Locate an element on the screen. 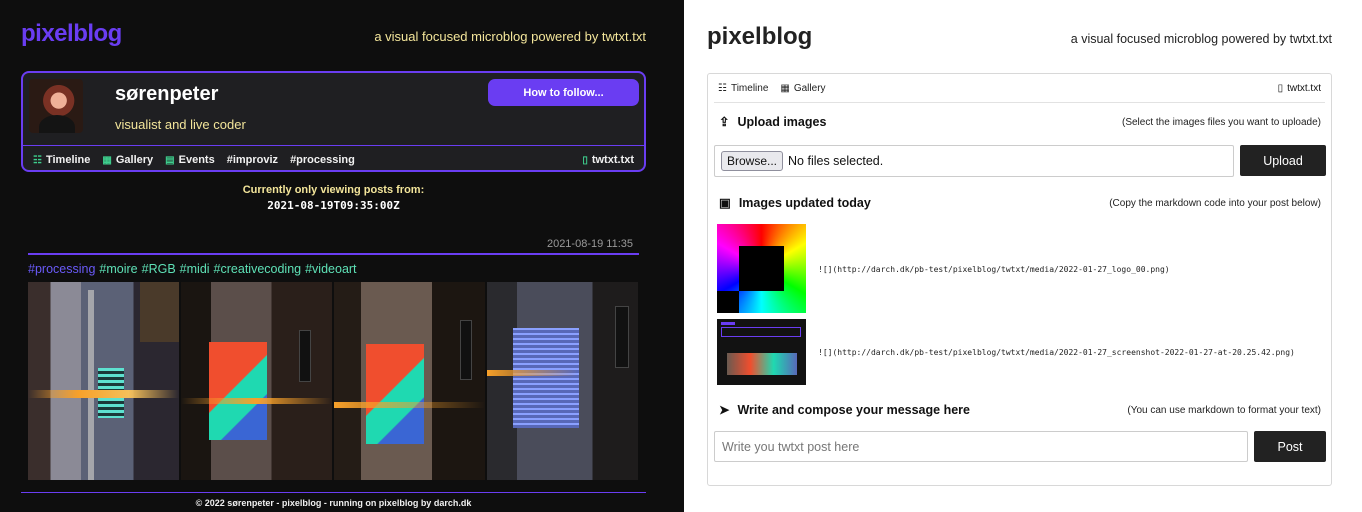 This screenshot has height=512, width=1362. nav-tag-processing: #processing is located at coordinates (322, 160).